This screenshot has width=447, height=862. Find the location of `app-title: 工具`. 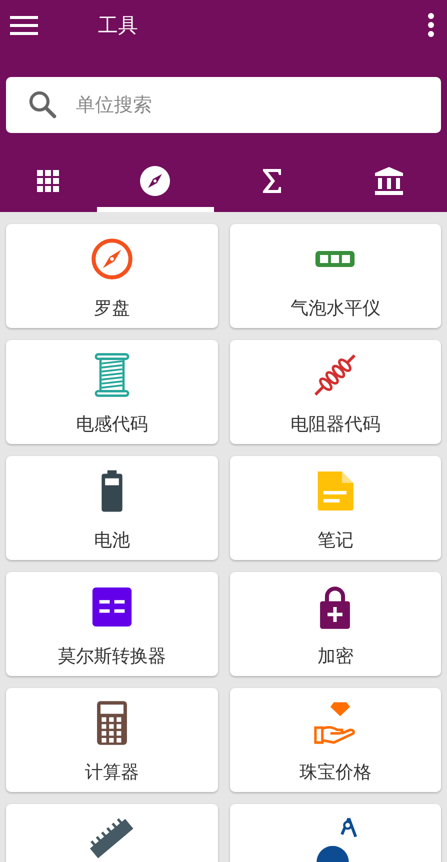

app-title: 工具 is located at coordinates (118, 25).